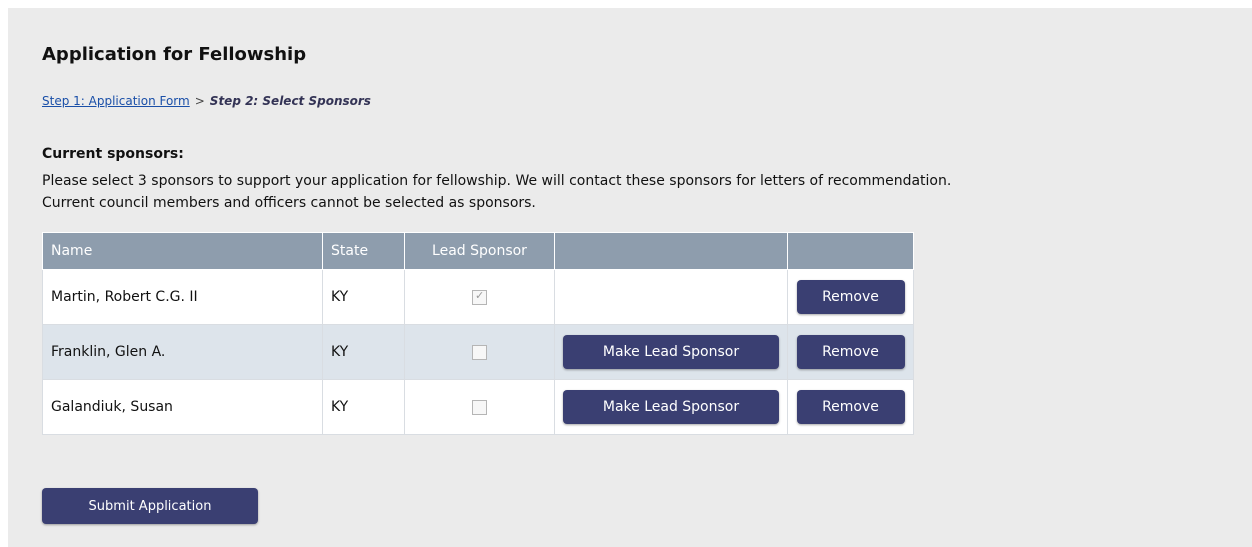 Image resolution: width=1252 pixels, height=547 pixels. I want to click on breadcrumb-step1-link: Step 1: Application Form, so click(116, 101).